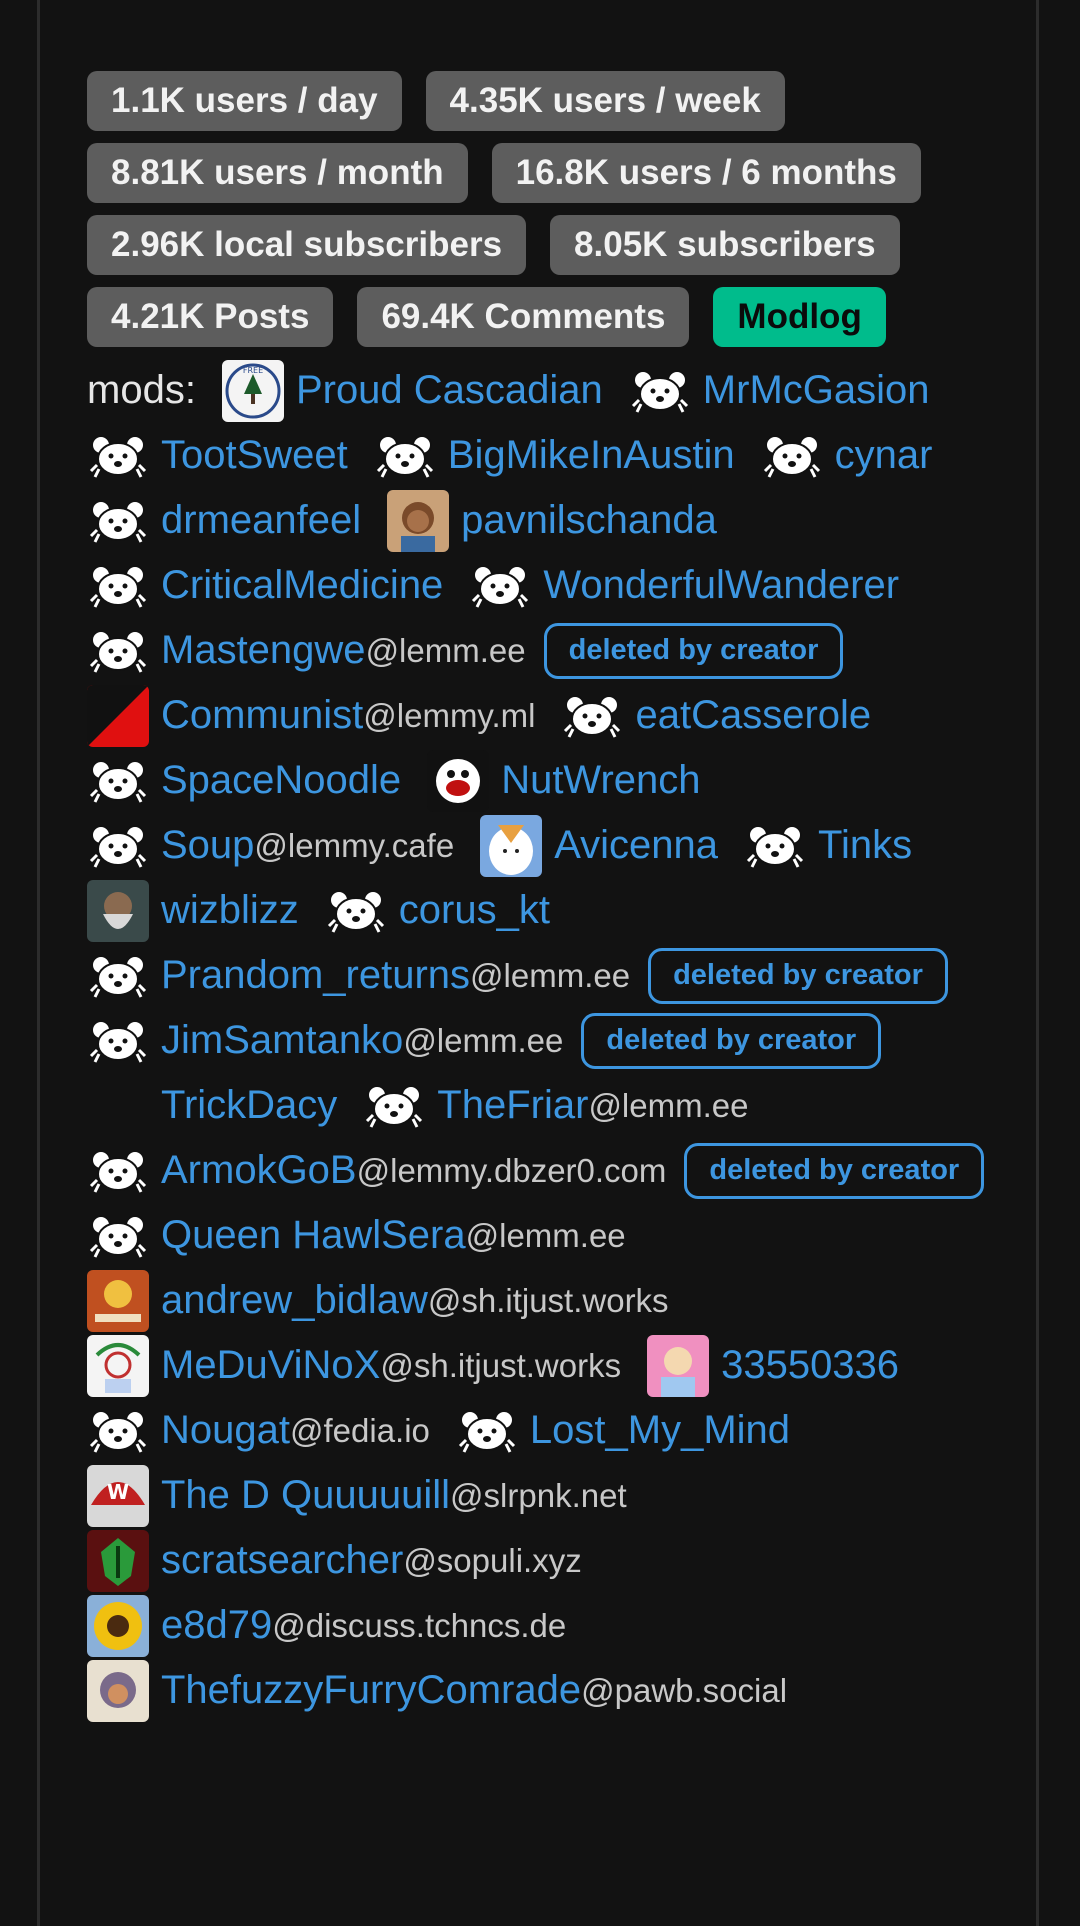  Describe the element at coordinates (249, 1105) in the screenshot. I see `moderator-name-link: TrickDacy` at that location.